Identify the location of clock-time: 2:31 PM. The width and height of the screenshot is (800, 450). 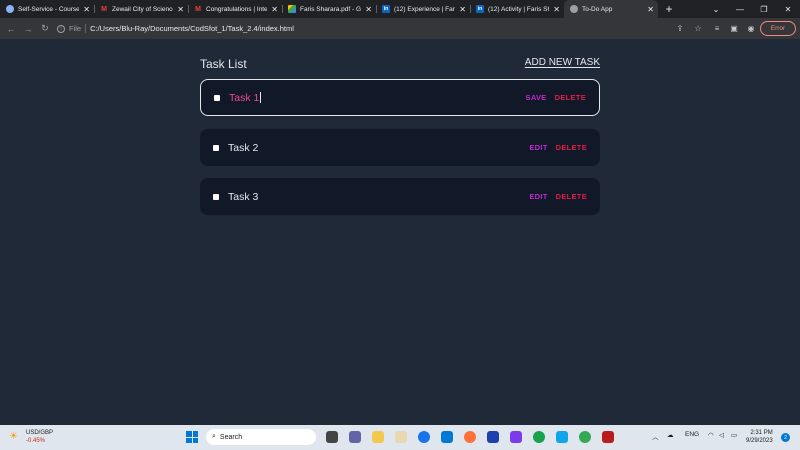
(761, 433).